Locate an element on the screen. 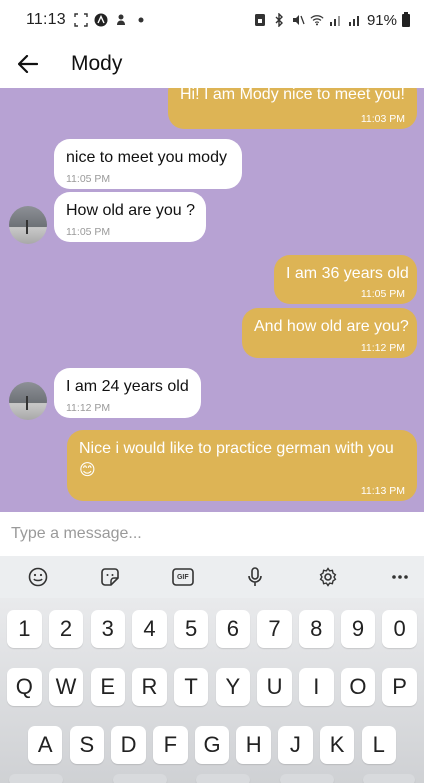 This screenshot has height=783, width=424. key-t: T is located at coordinates (191, 687).